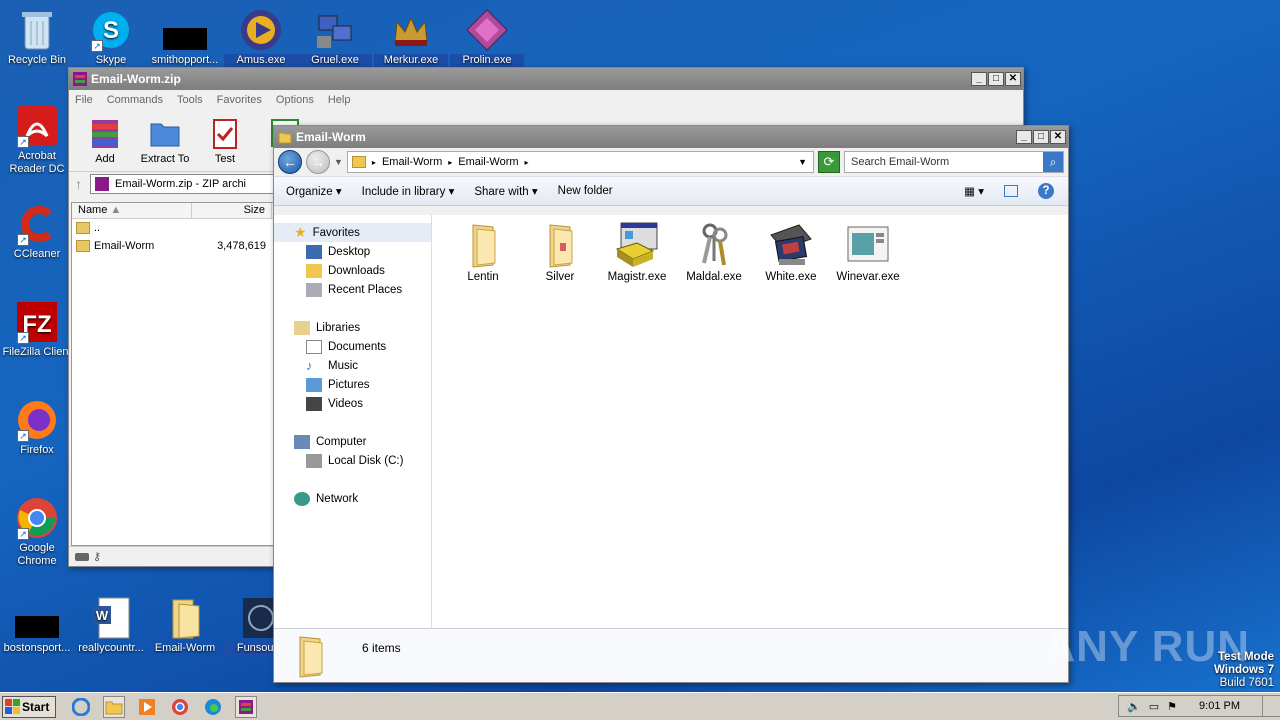 This screenshot has height=720, width=1280. I want to click on nav-computer: Computer, so click(352, 441).